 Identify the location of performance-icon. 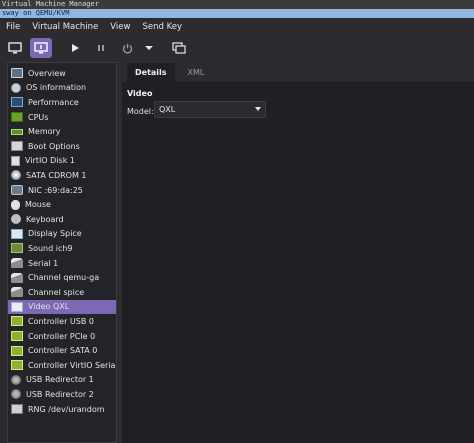
(17, 102).